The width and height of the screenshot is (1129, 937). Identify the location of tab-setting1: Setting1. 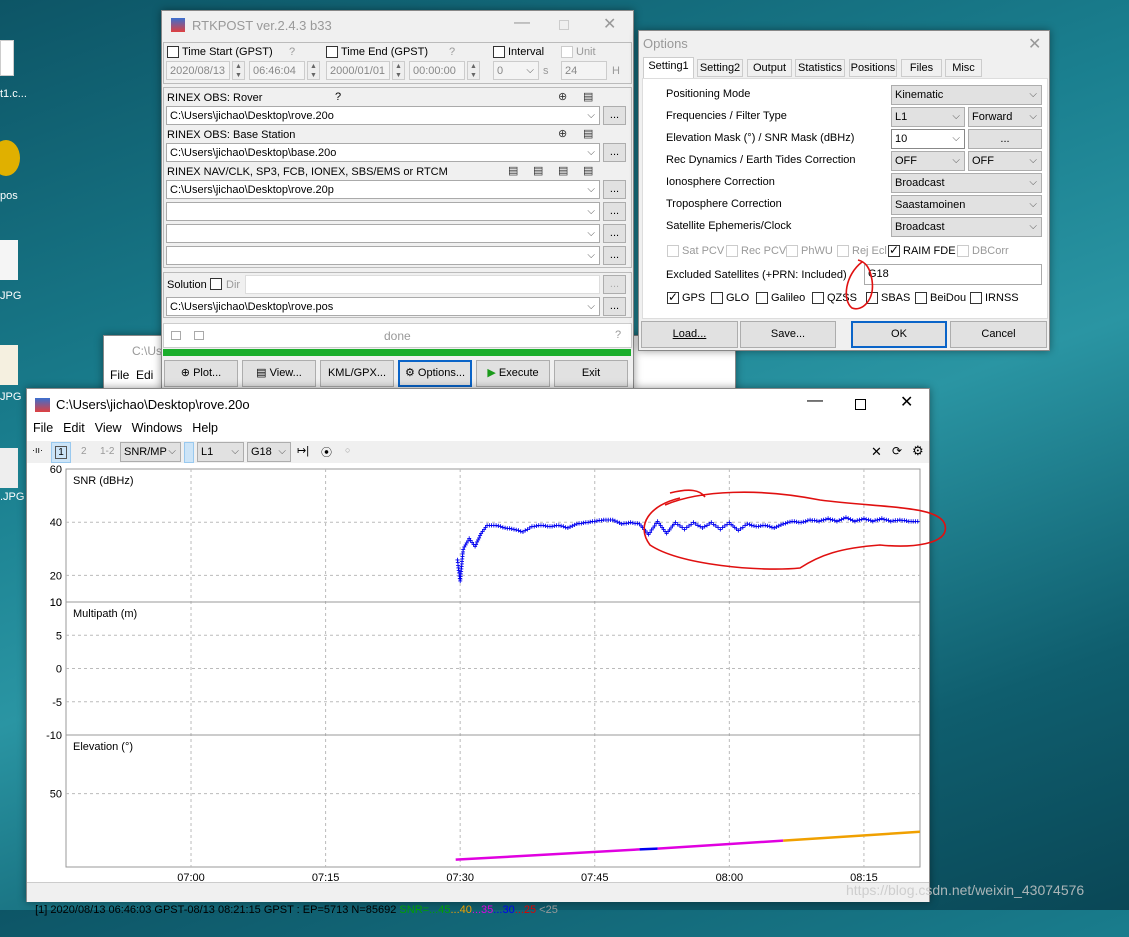
(668, 67).